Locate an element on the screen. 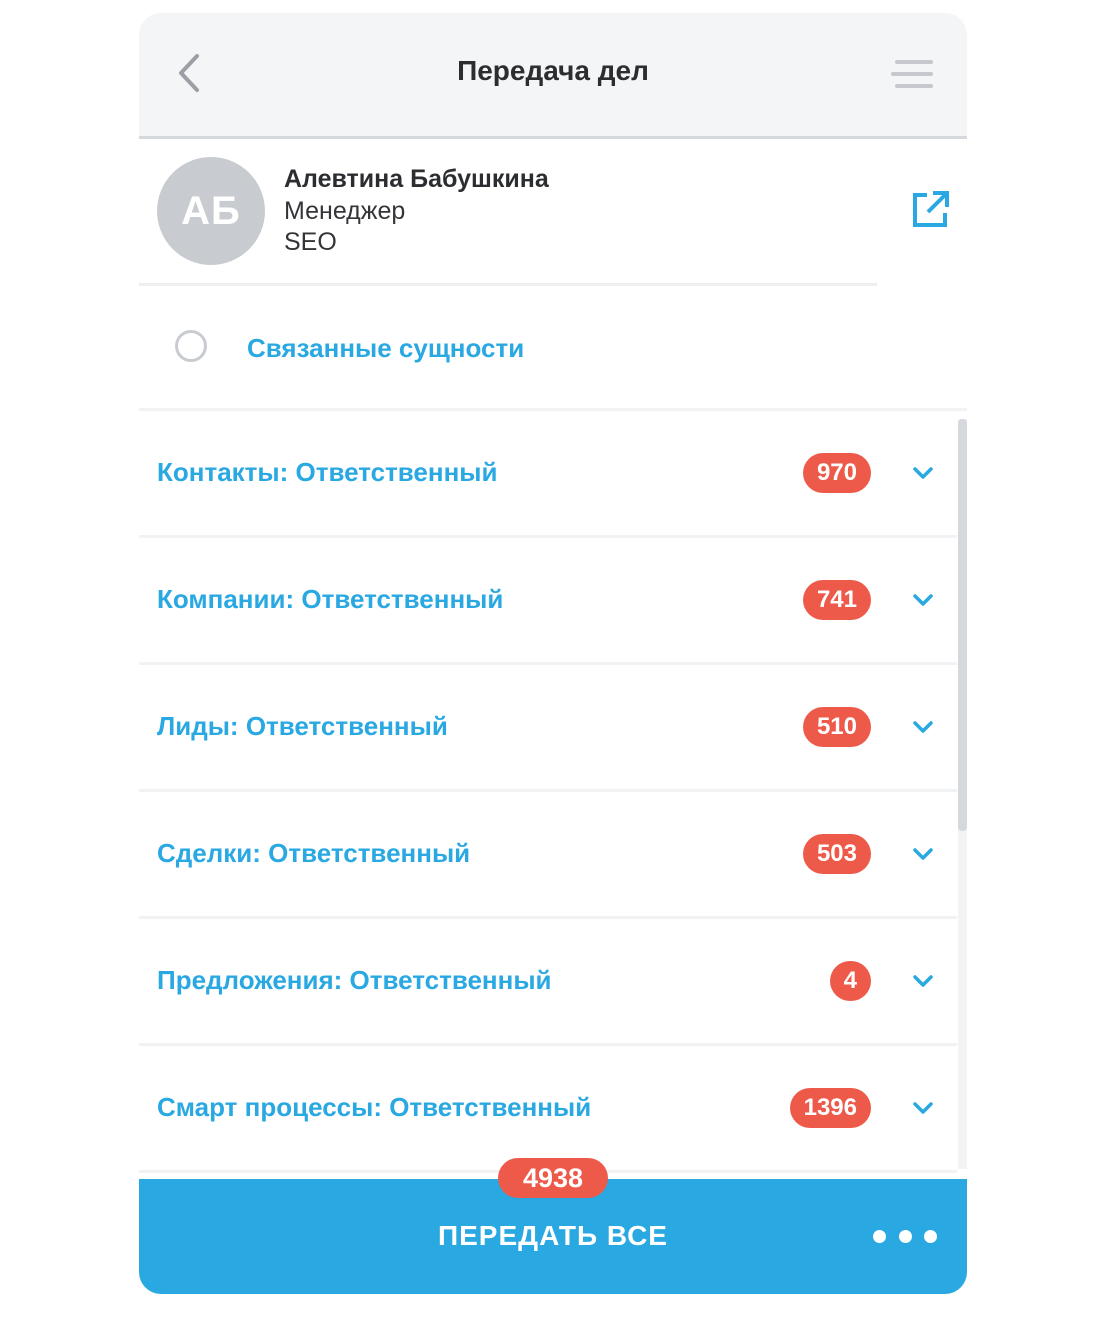  count-badge: 510 is located at coordinates (836, 727).